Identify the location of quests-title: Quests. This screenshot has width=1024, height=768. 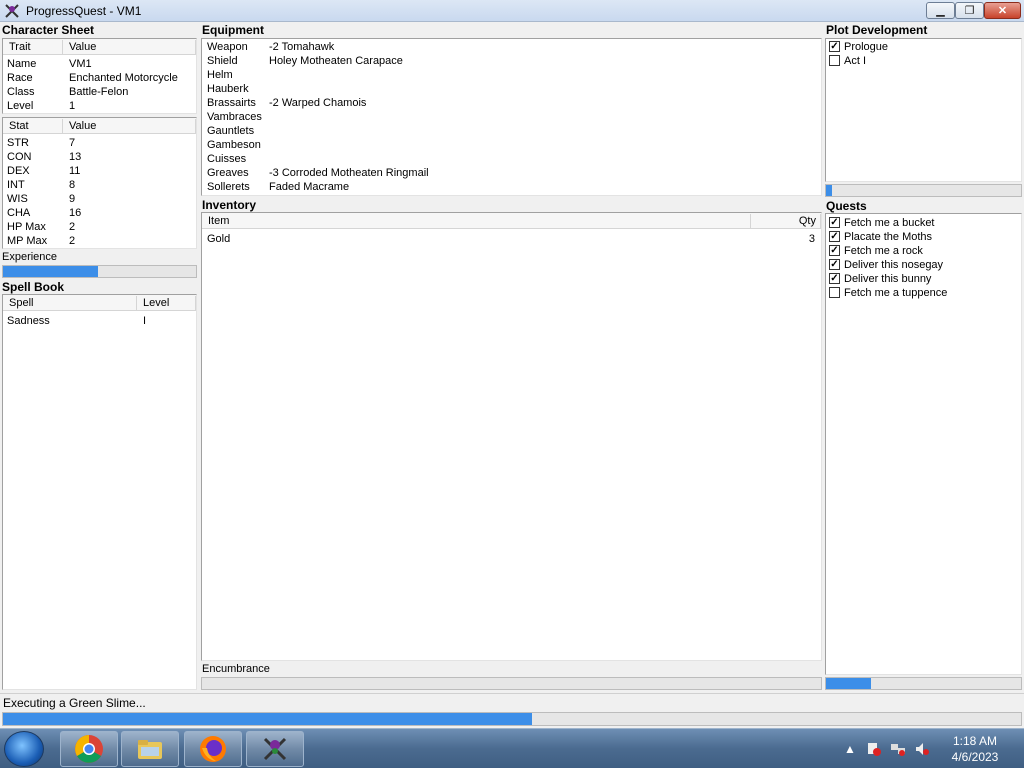
(846, 206).